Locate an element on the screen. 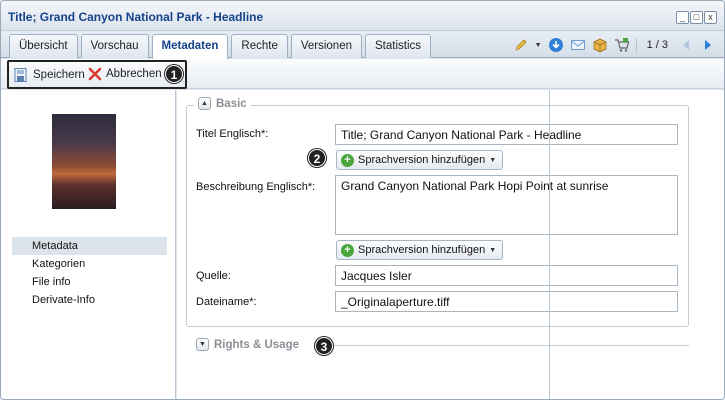 The width and height of the screenshot is (725, 400). collapse-up-icon: ▲ is located at coordinates (204, 103).